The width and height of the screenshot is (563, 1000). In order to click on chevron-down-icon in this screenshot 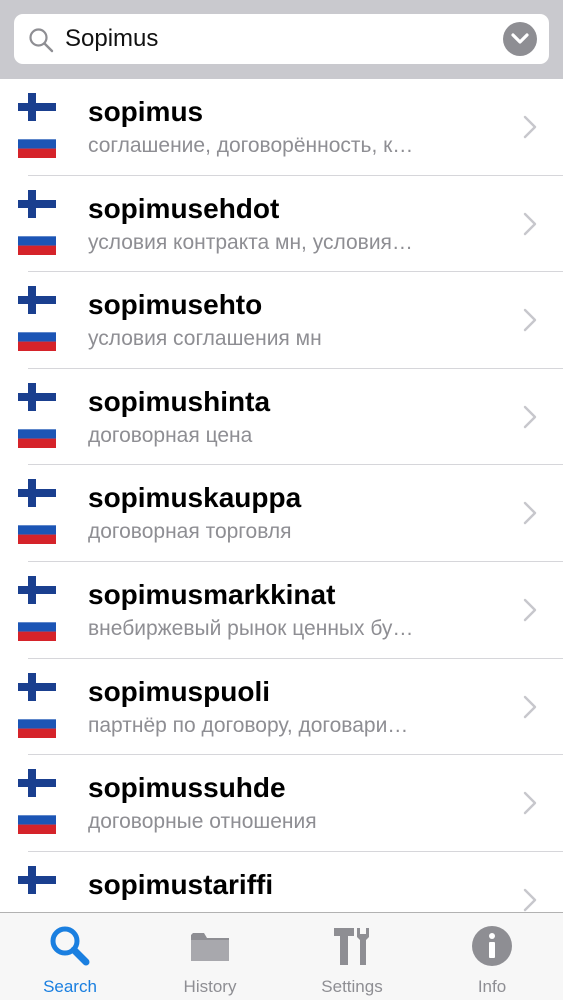, I will do `click(520, 38)`.